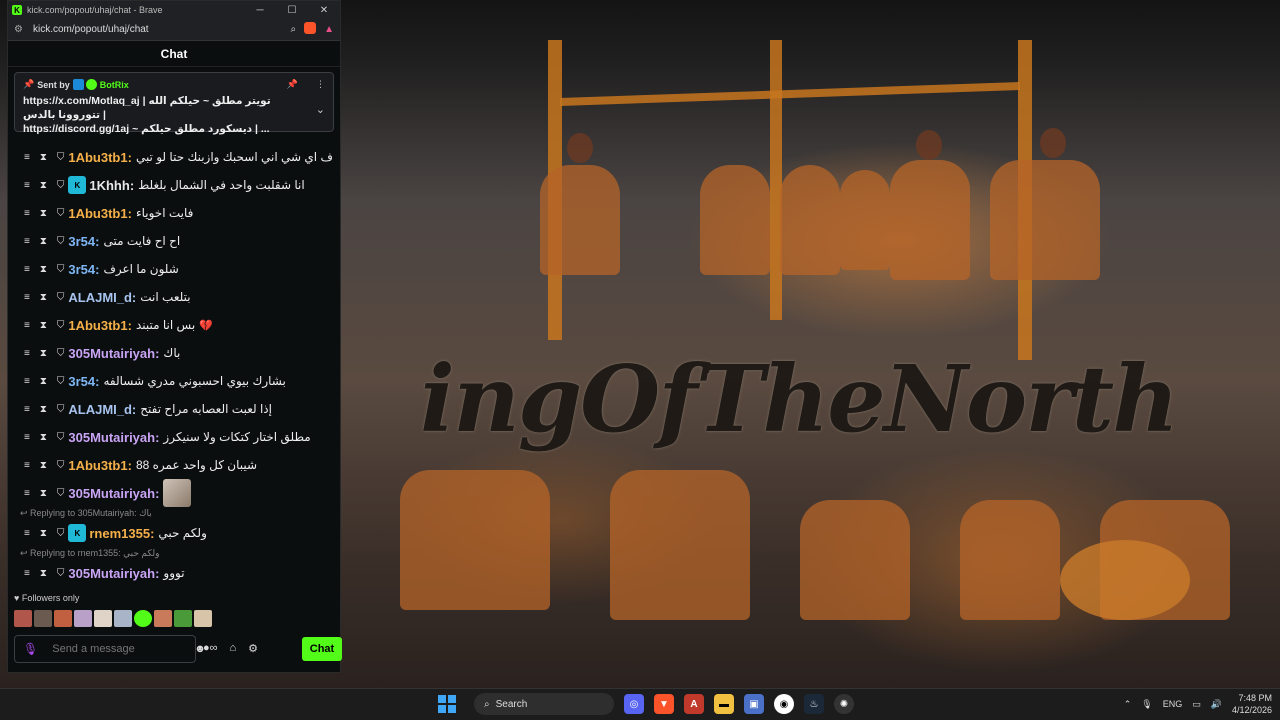  I want to click on reply-hint: ↩ Replying to rnem1355: ولكم حبي, so click(174, 553).